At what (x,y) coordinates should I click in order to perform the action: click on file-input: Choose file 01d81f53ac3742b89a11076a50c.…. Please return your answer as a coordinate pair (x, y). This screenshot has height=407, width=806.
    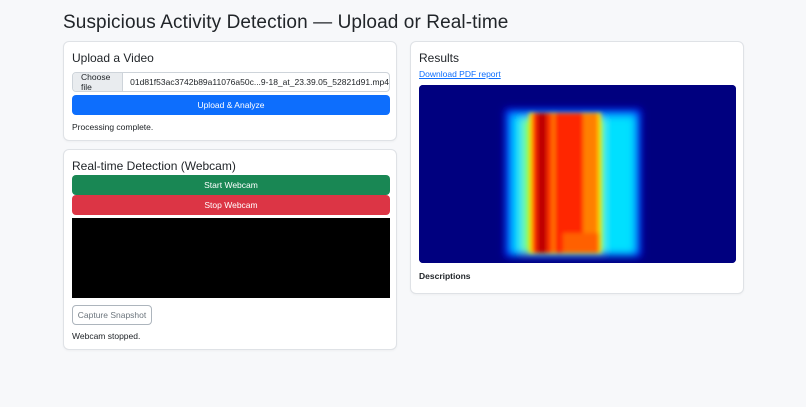
    Looking at the image, I should click on (231, 82).